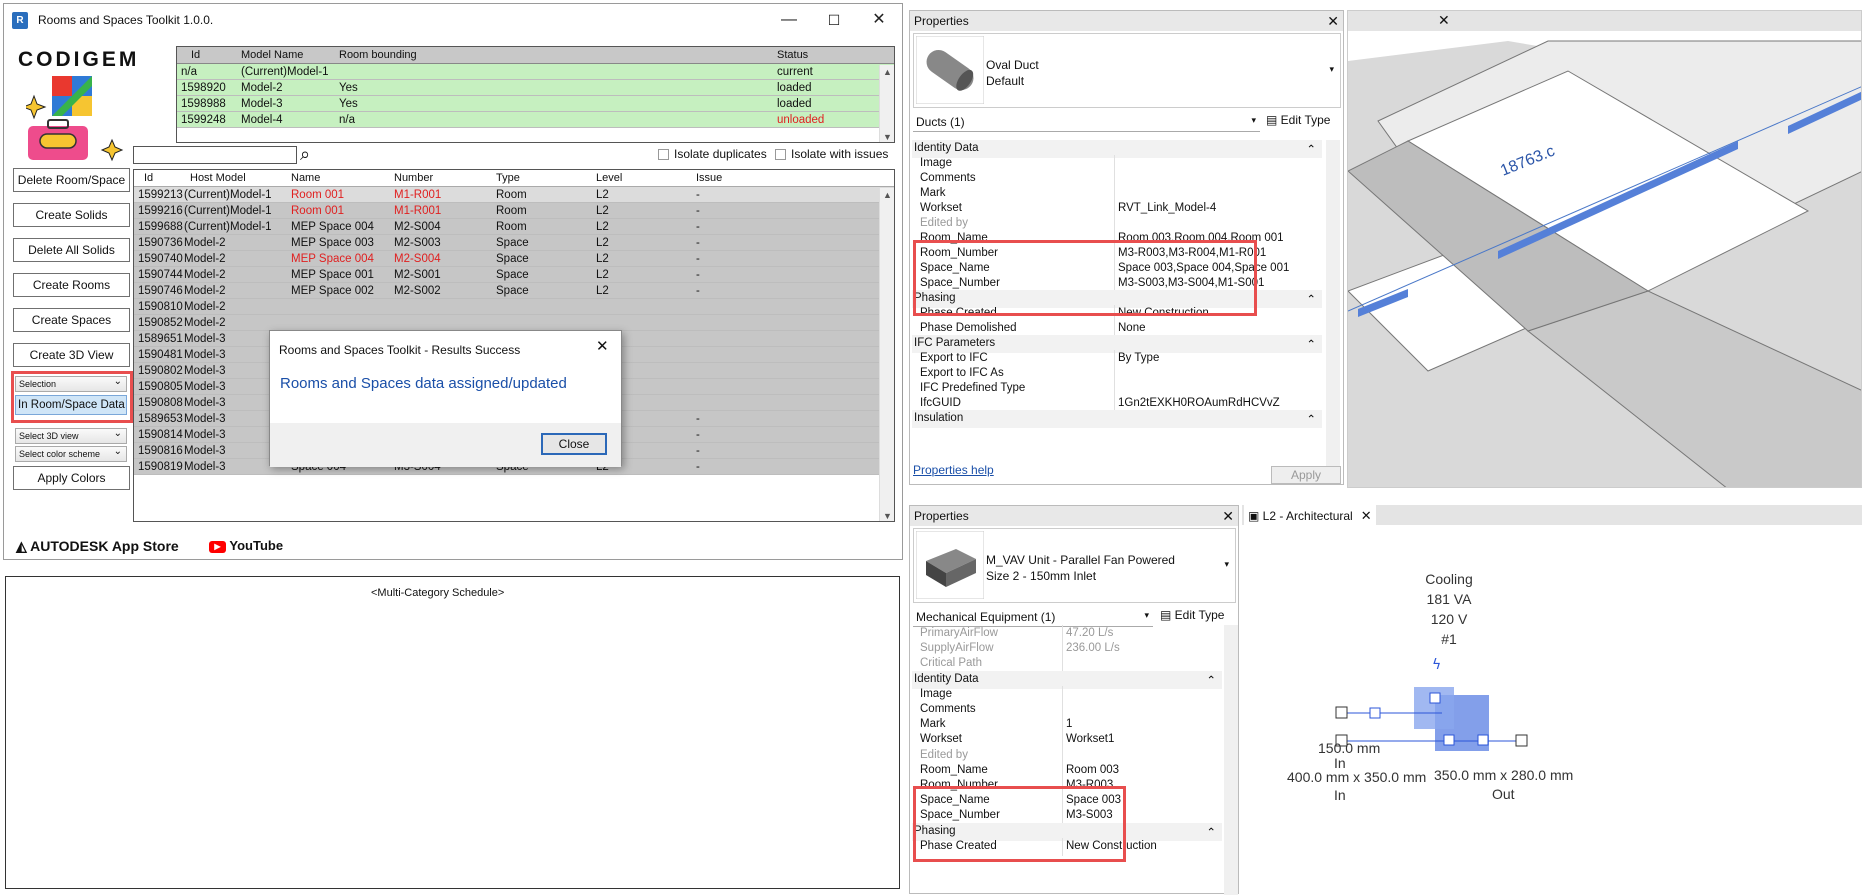 Image resolution: width=1862 pixels, height=895 pixels. What do you see at coordinates (196, 55) in the screenshot?
I see `col-id: Id` at bounding box center [196, 55].